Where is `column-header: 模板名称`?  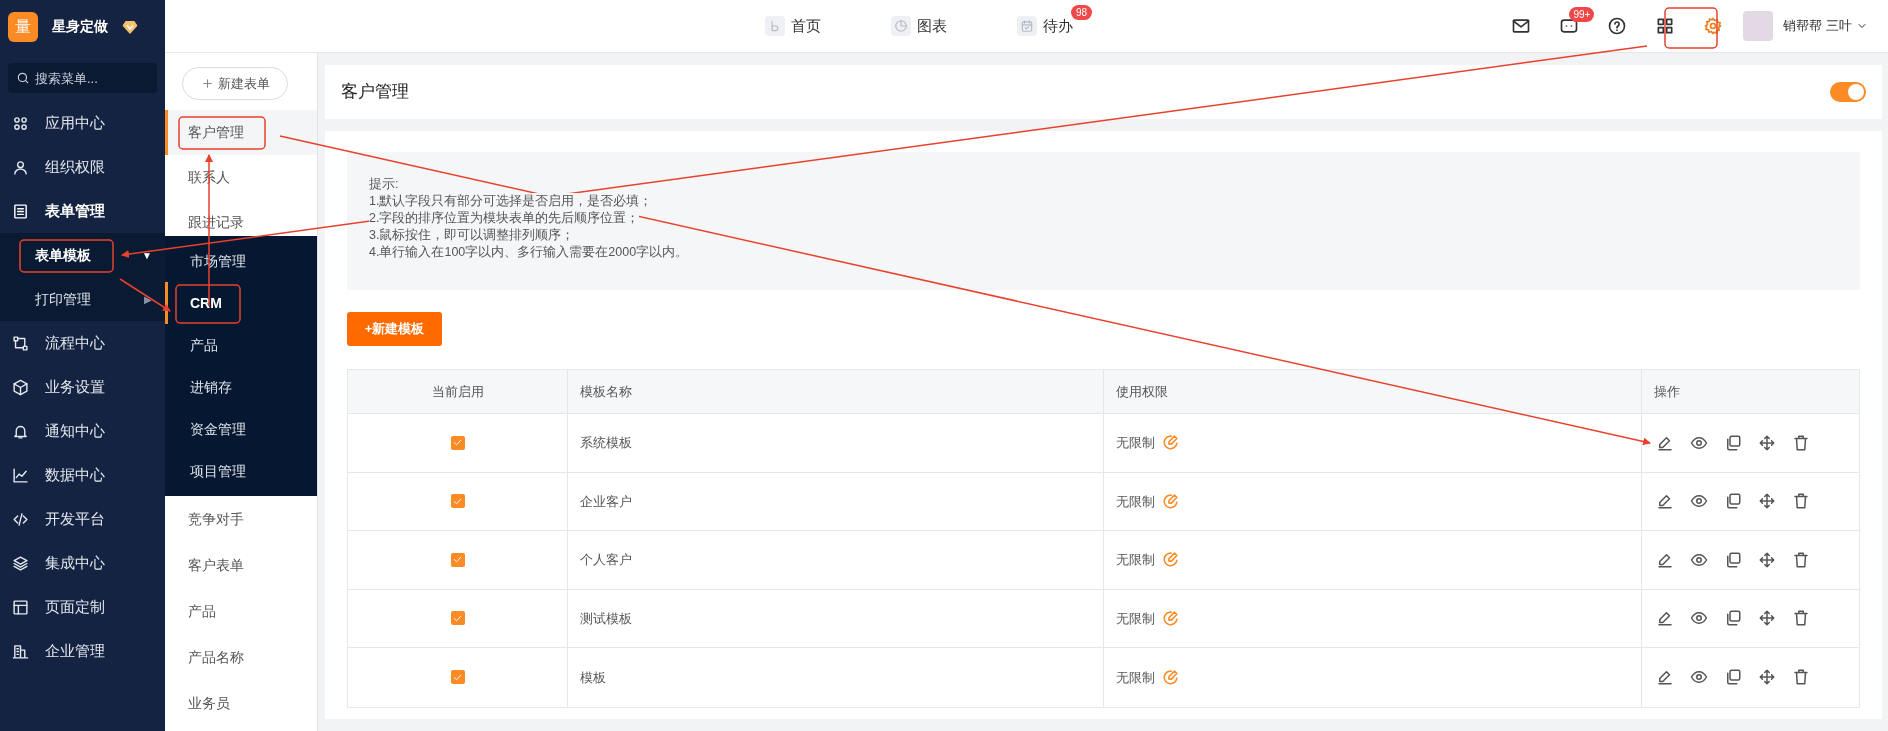 column-header: 模板名称 is located at coordinates (836, 391).